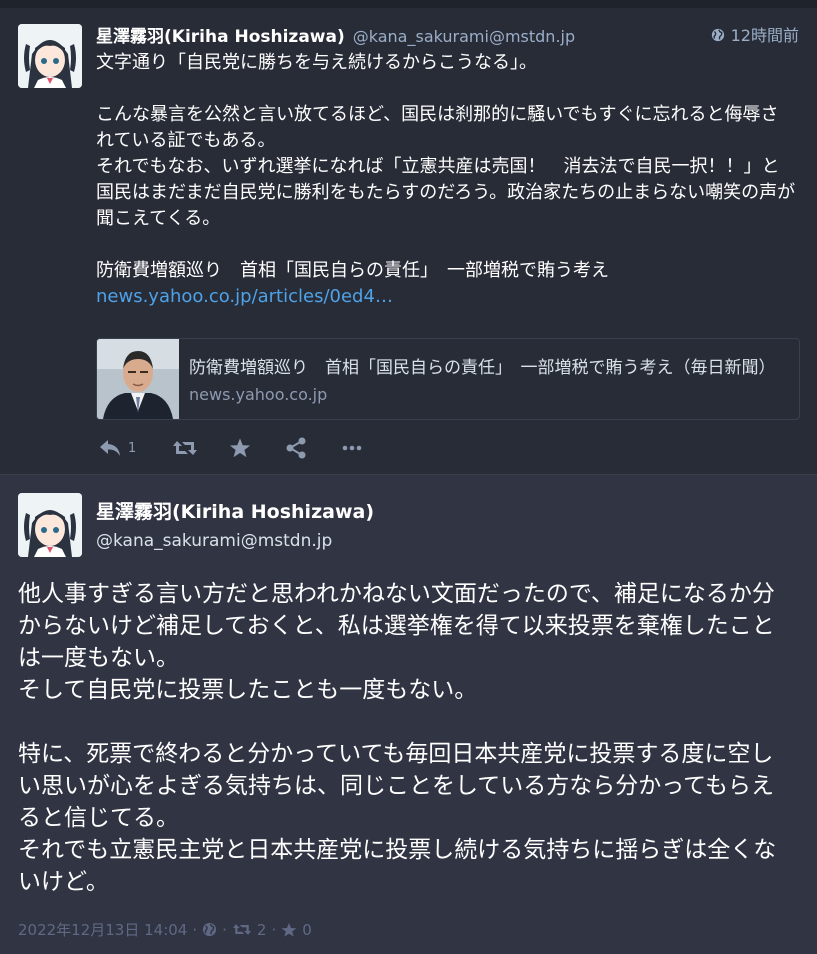 Image resolution: width=817 pixels, height=954 pixels. I want to click on share-button, so click(296, 448).